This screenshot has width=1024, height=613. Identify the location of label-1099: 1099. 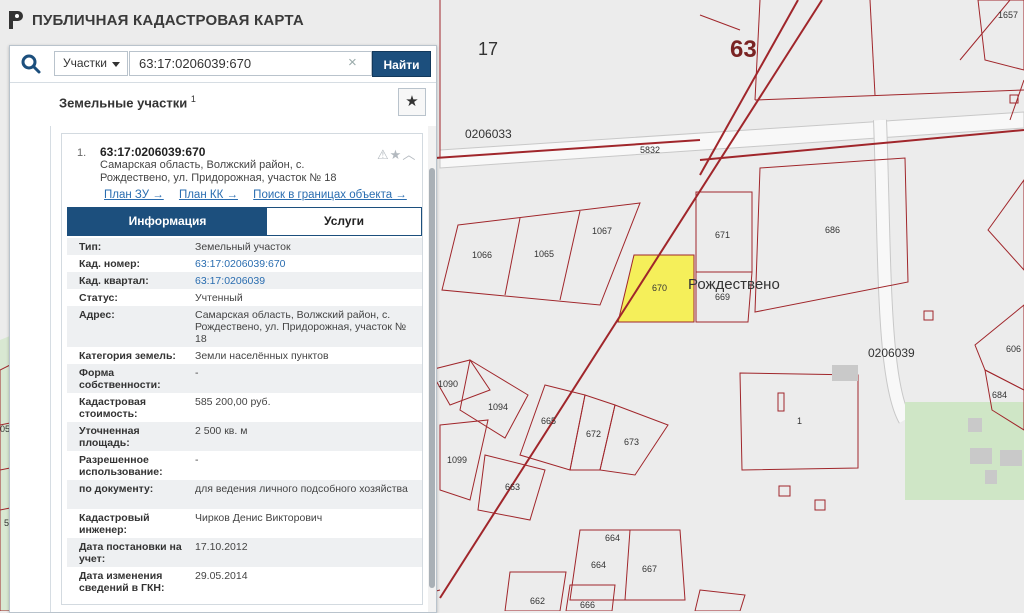
(457, 460).